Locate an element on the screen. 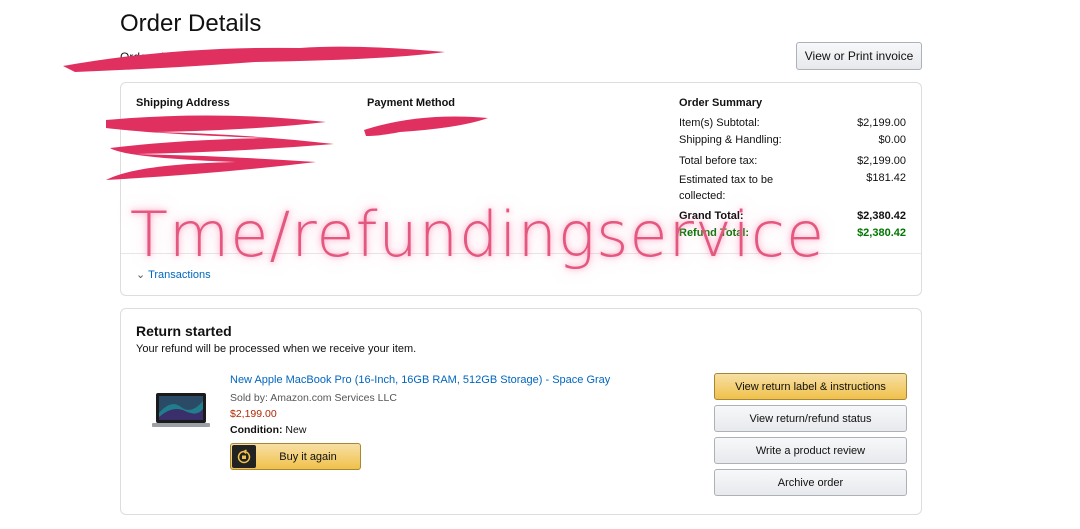 Image resolution: width=1080 pixels, height=529 pixels. grand-total-label: Grand Total: is located at coordinates (711, 216).